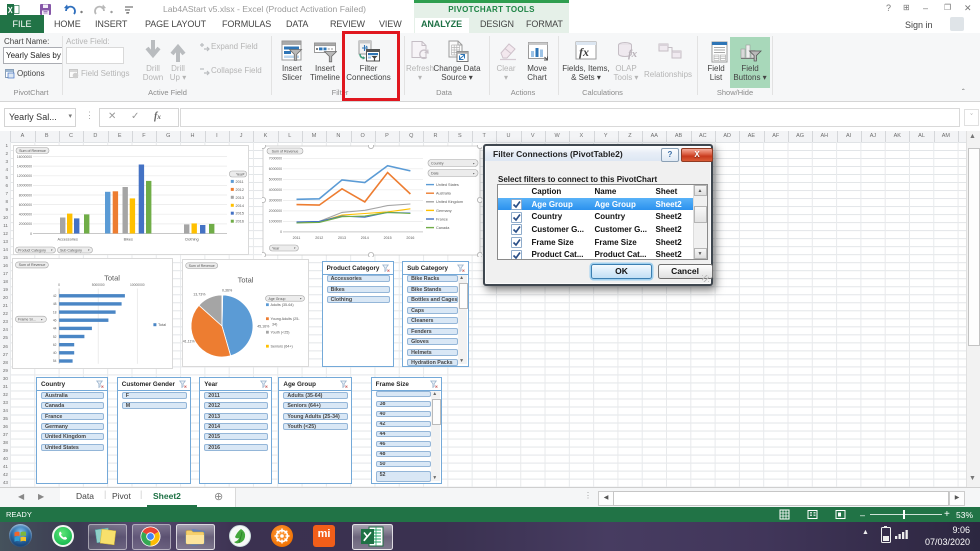  Describe the element at coordinates (54, 296) in the screenshot. I see `svg-text: 42` at that location.